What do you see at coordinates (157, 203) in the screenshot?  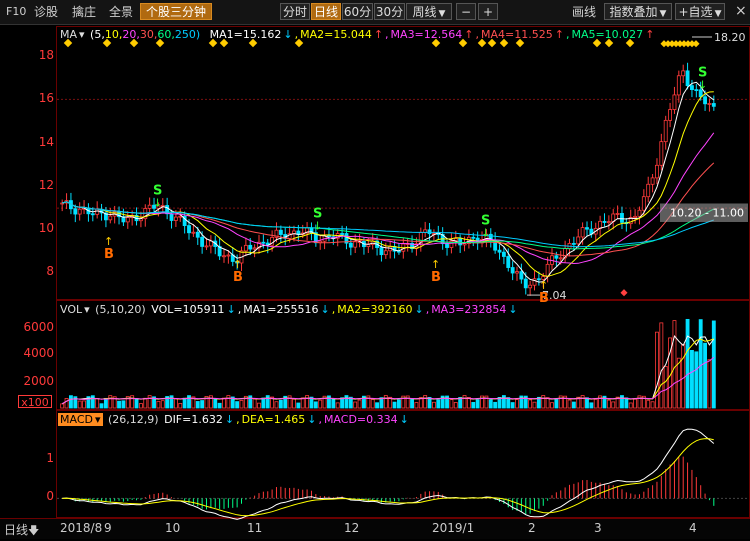 I see `sell-arrow-icon: ↓` at bounding box center [157, 203].